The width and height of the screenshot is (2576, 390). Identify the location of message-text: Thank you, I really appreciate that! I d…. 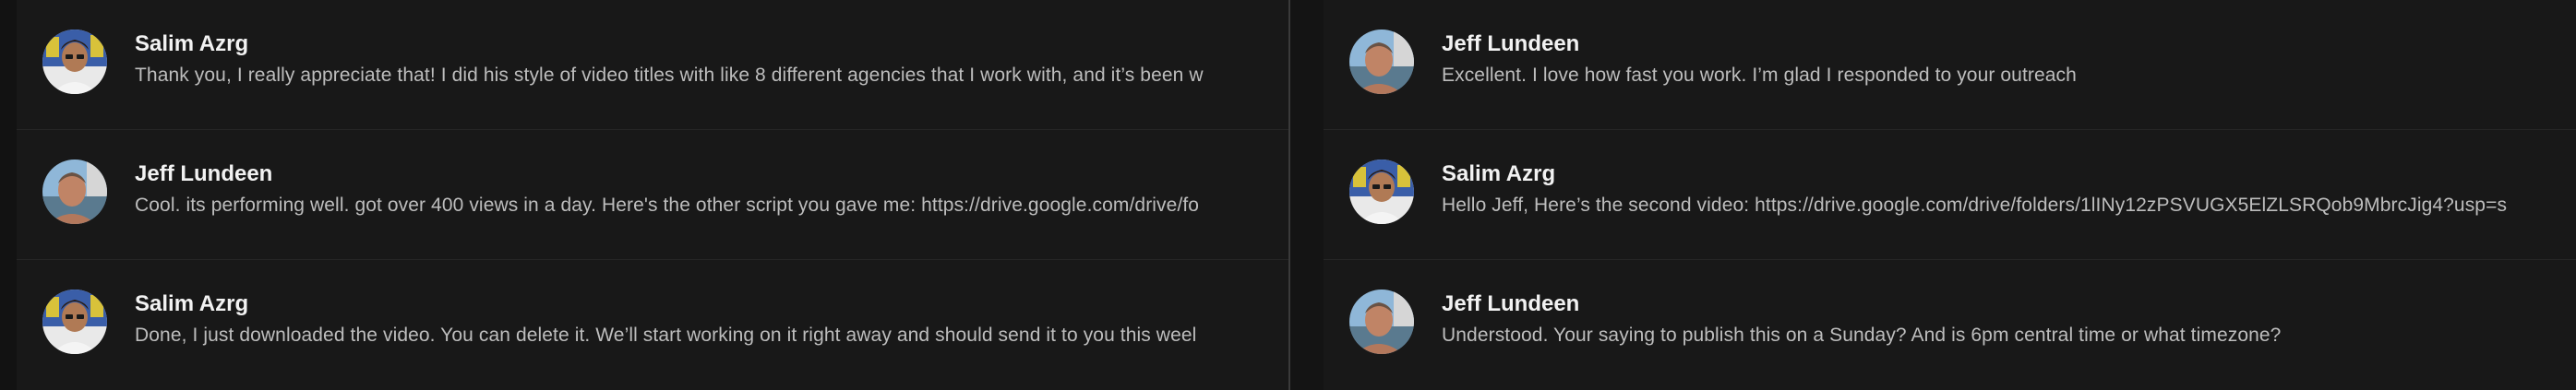
(670, 75).